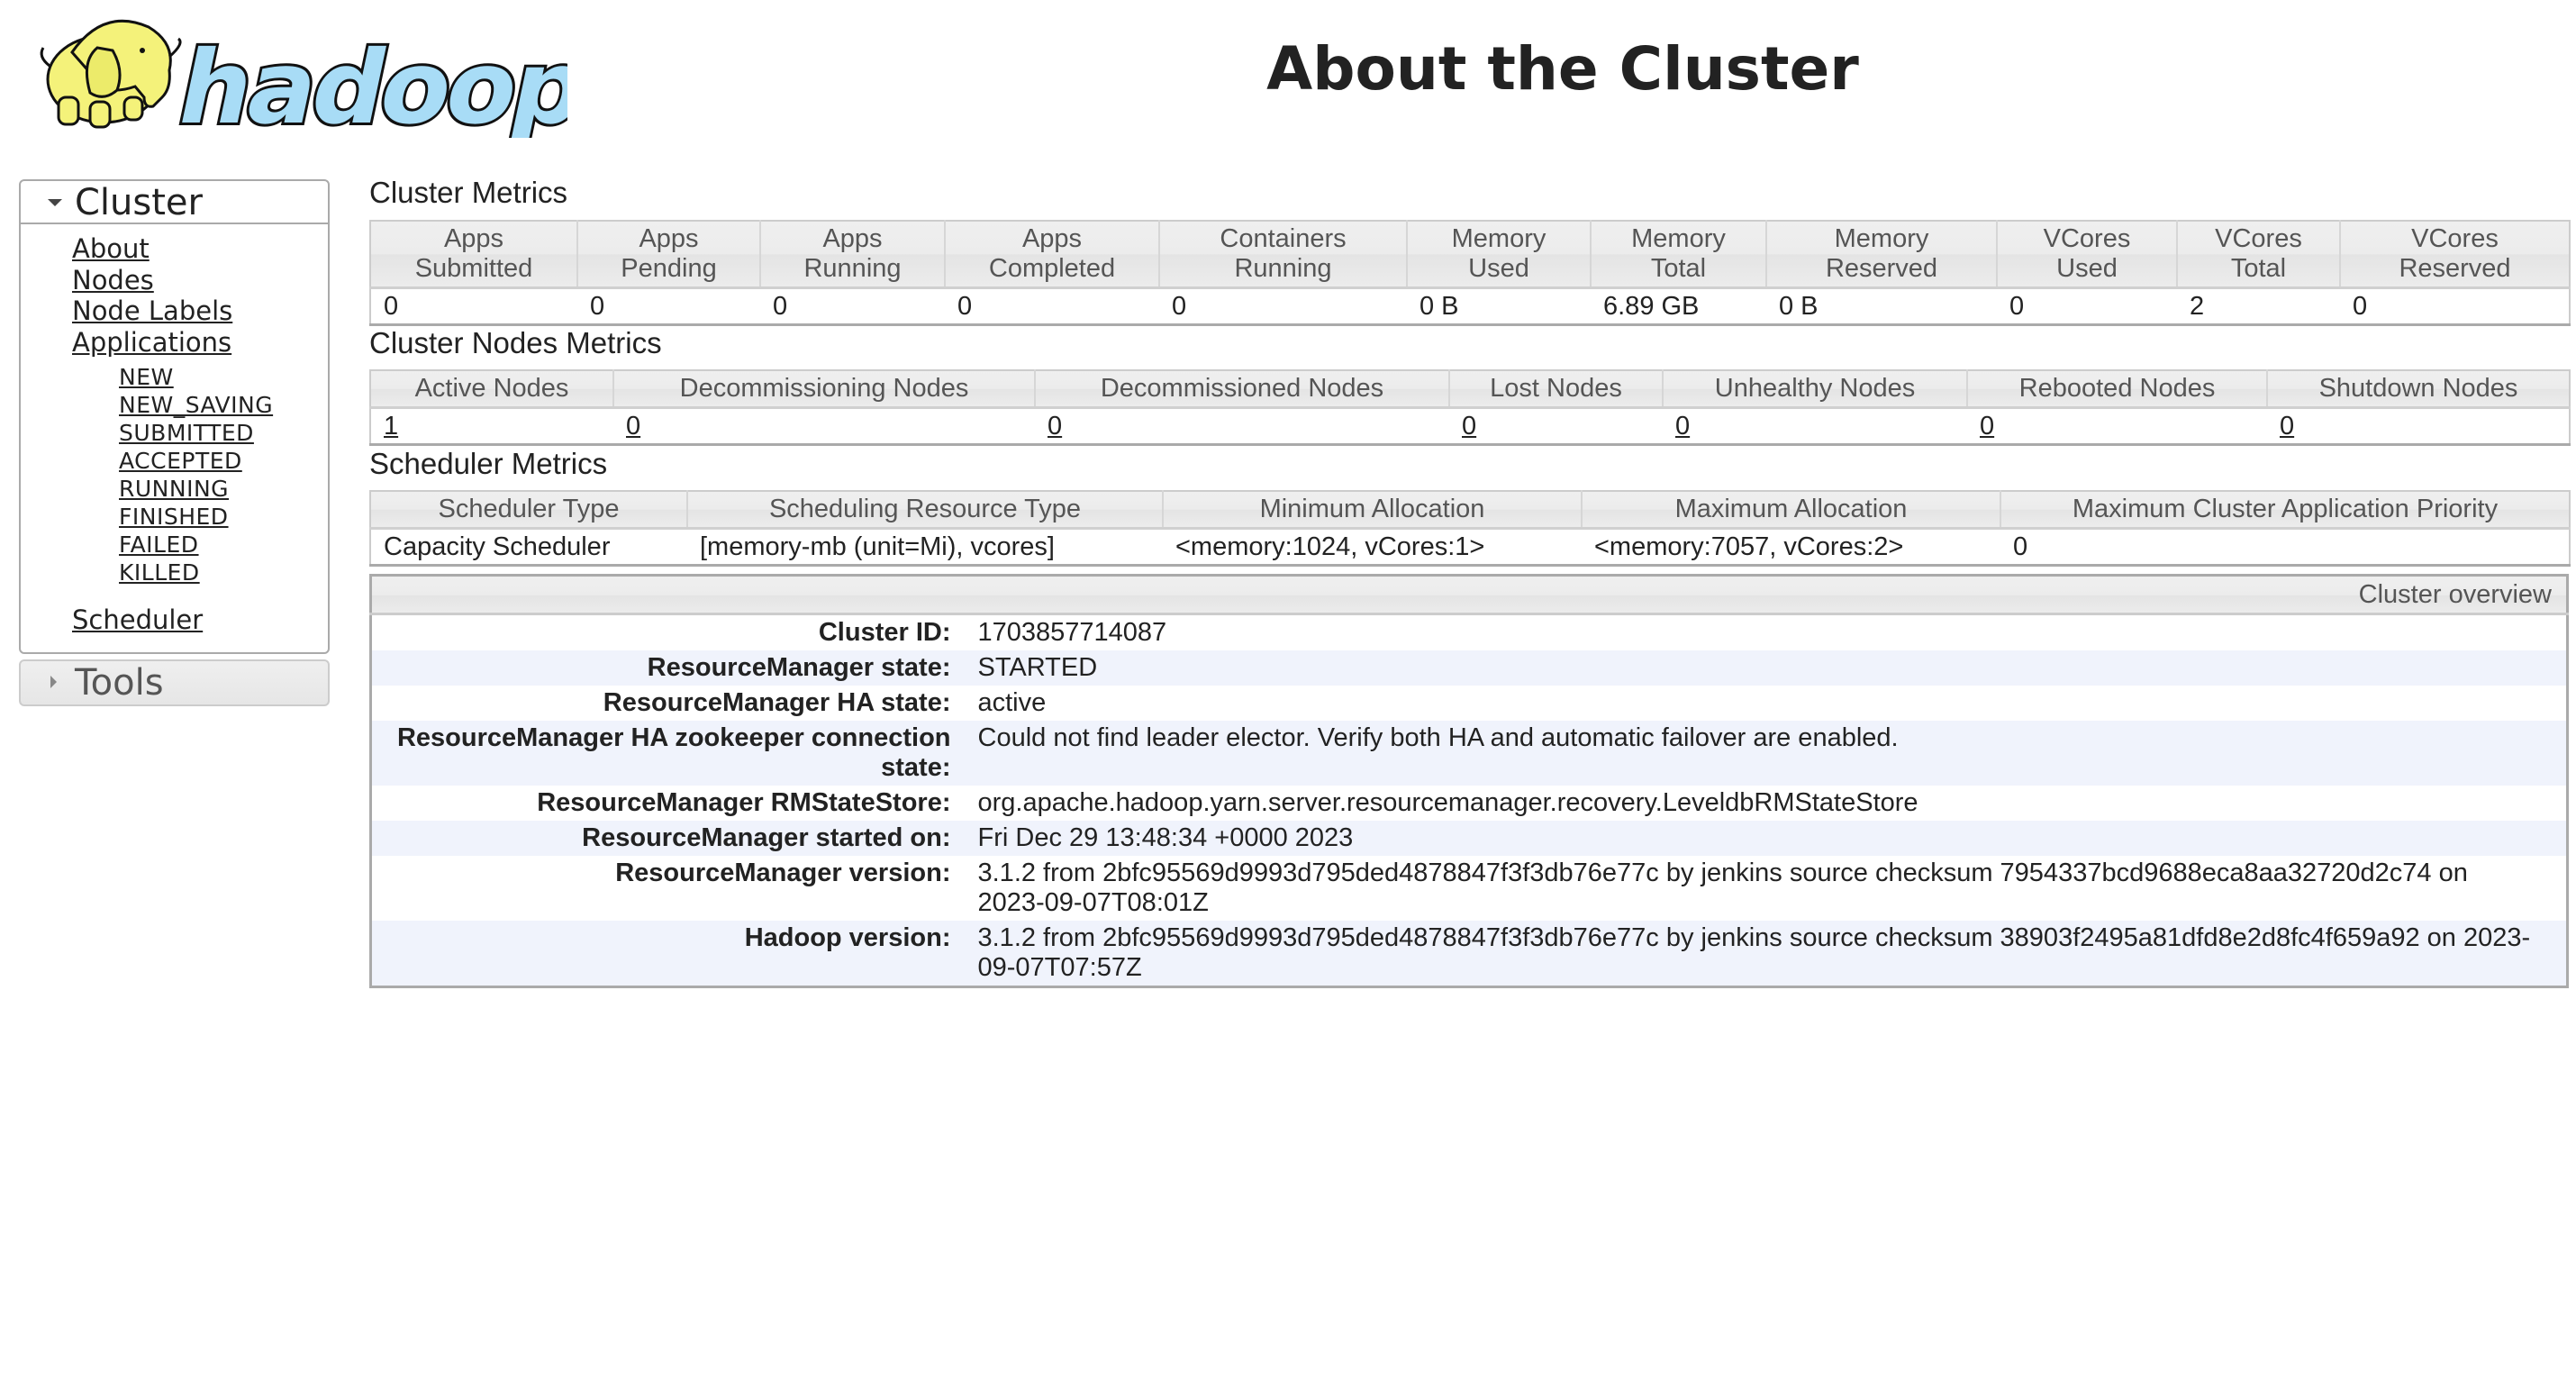  I want to click on column-header-vcores-reserved: VCores Reserved, so click(2455, 255).